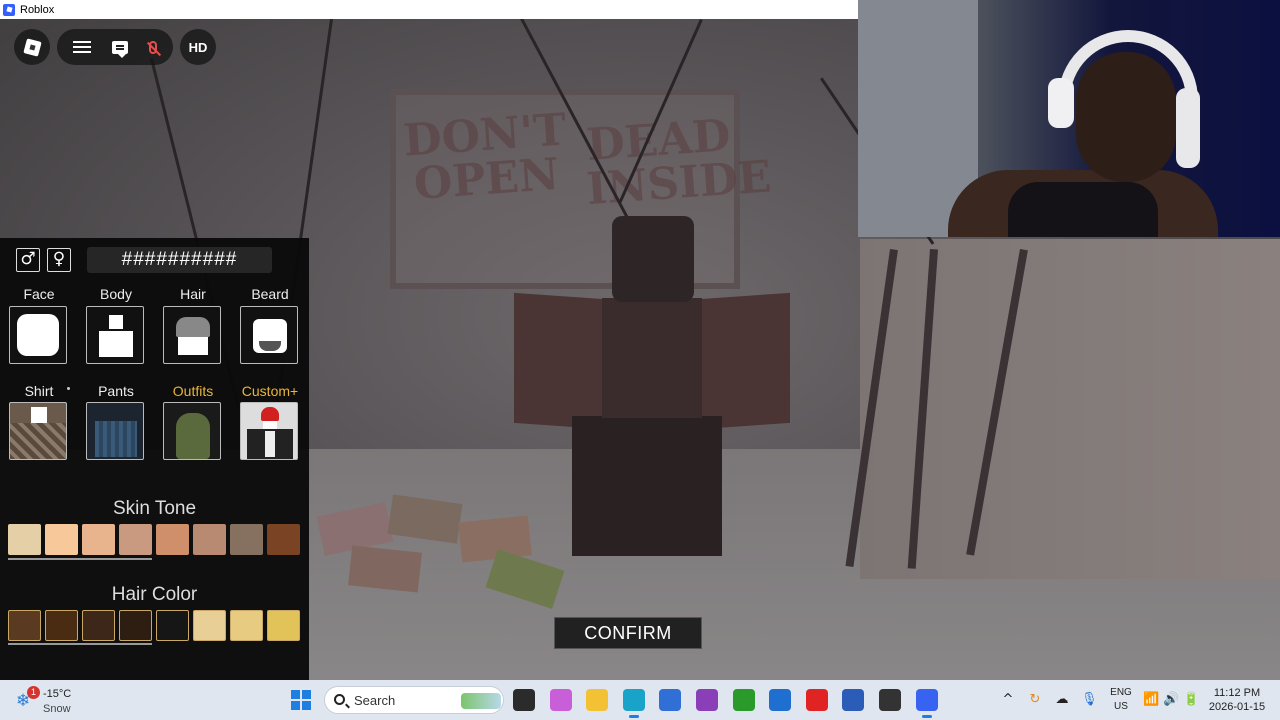  Describe the element at coordinates (33, 692) in the screenshot. I see `weather-notification-badge: 1` at that location.